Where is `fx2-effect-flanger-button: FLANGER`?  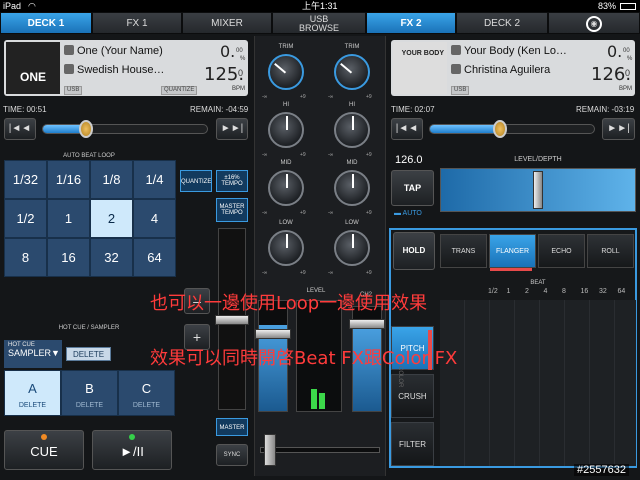 fx2-effect-flanger-button: FLANGER is located at coordinates (512, 251).